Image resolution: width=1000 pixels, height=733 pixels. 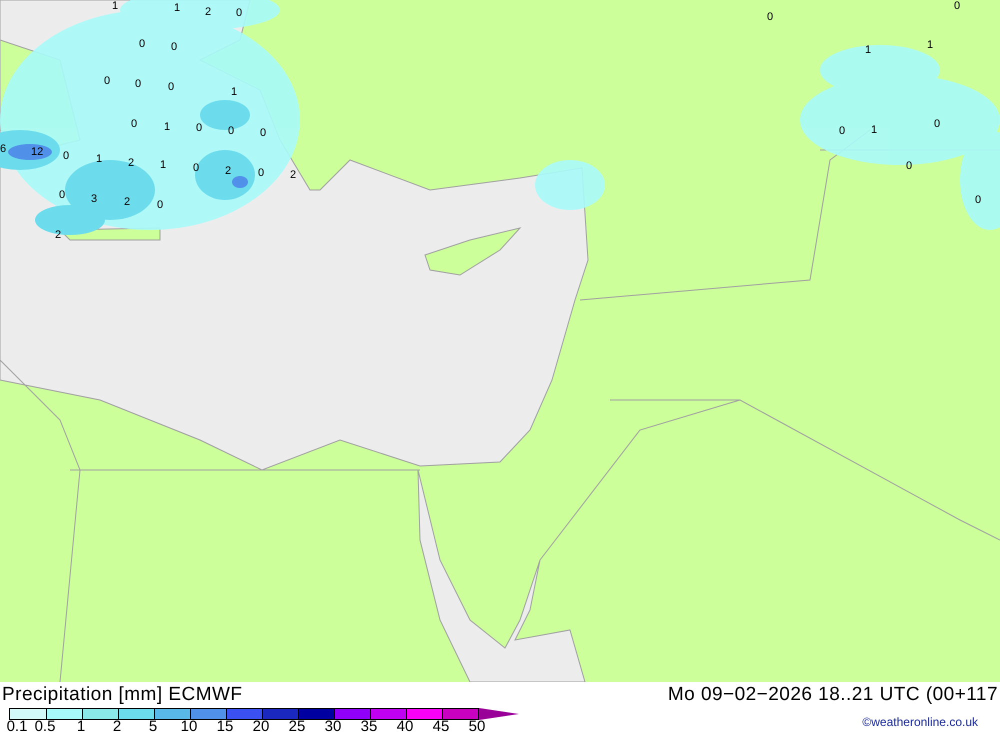 What do you see at coordinates (333, 726) in the screenshot?
I see `legend-tick-label: 30` at bounding box center [333, 726].